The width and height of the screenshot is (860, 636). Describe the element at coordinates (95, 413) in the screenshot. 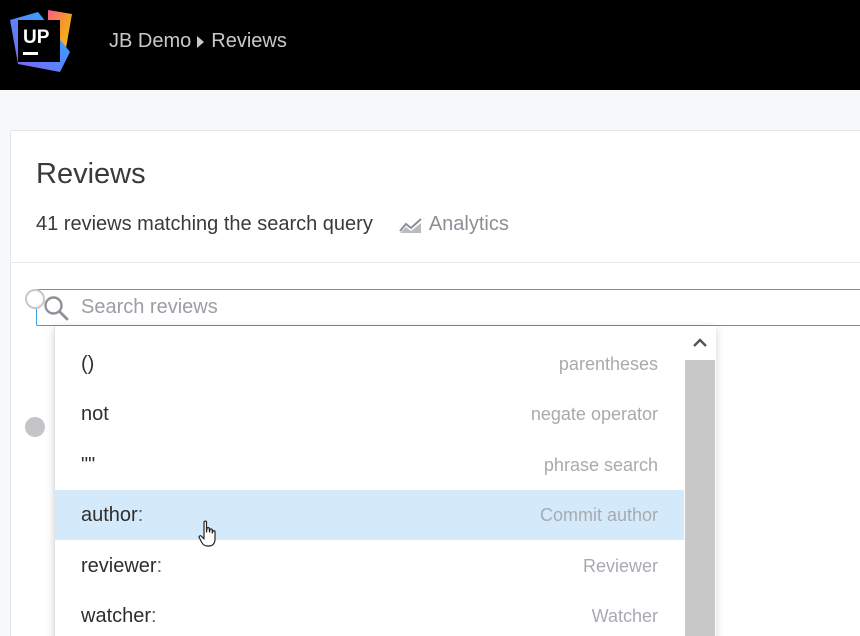

I see `suggestion-key: not` at that location.